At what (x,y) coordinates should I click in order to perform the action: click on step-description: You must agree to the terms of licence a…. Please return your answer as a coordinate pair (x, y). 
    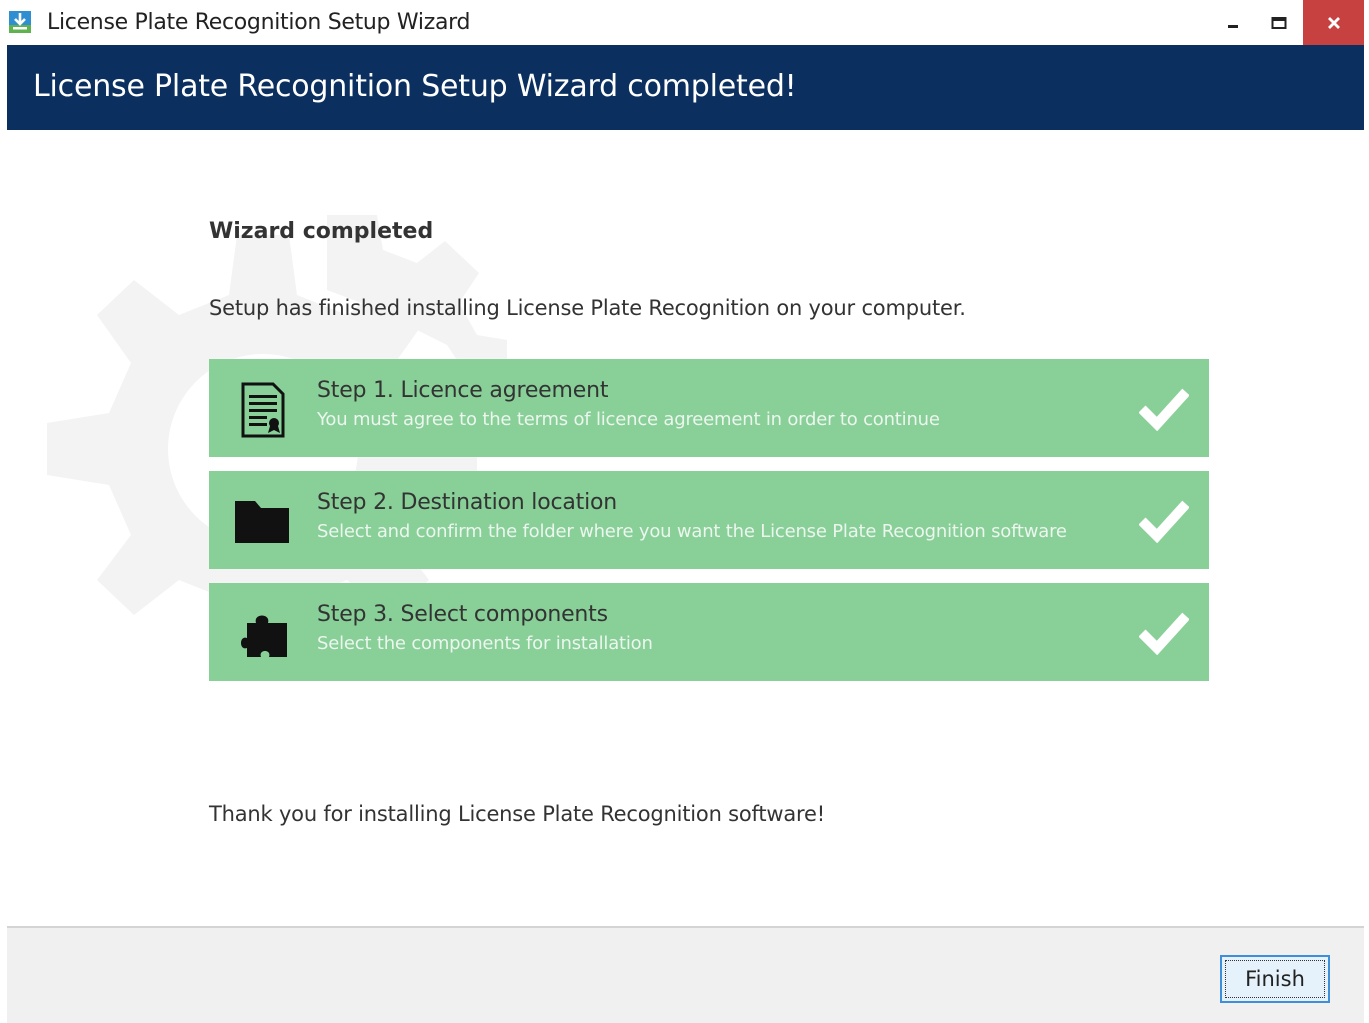
    Looking at the image, I should click on (628, 419).